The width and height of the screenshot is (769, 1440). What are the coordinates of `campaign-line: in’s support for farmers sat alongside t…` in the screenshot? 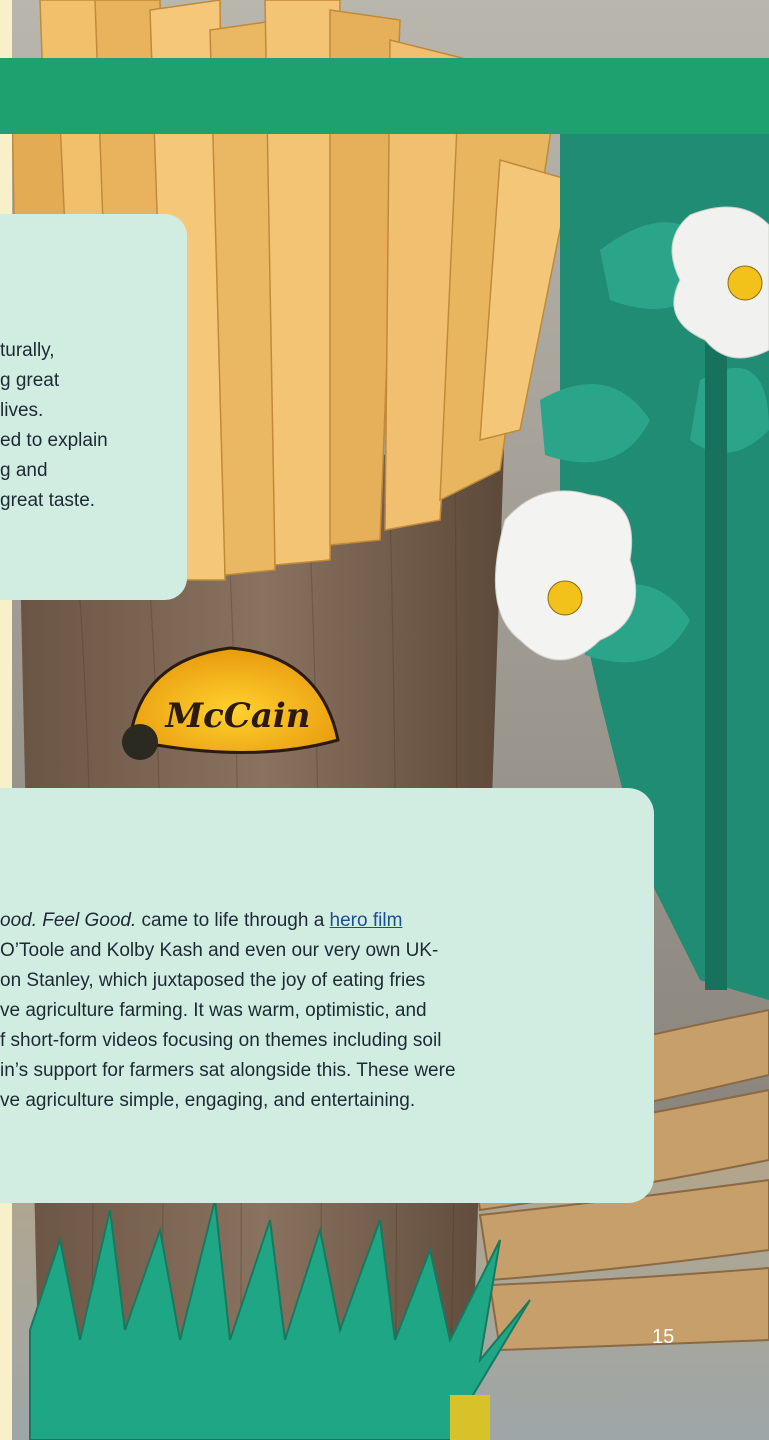 It's located at (228, 1070).